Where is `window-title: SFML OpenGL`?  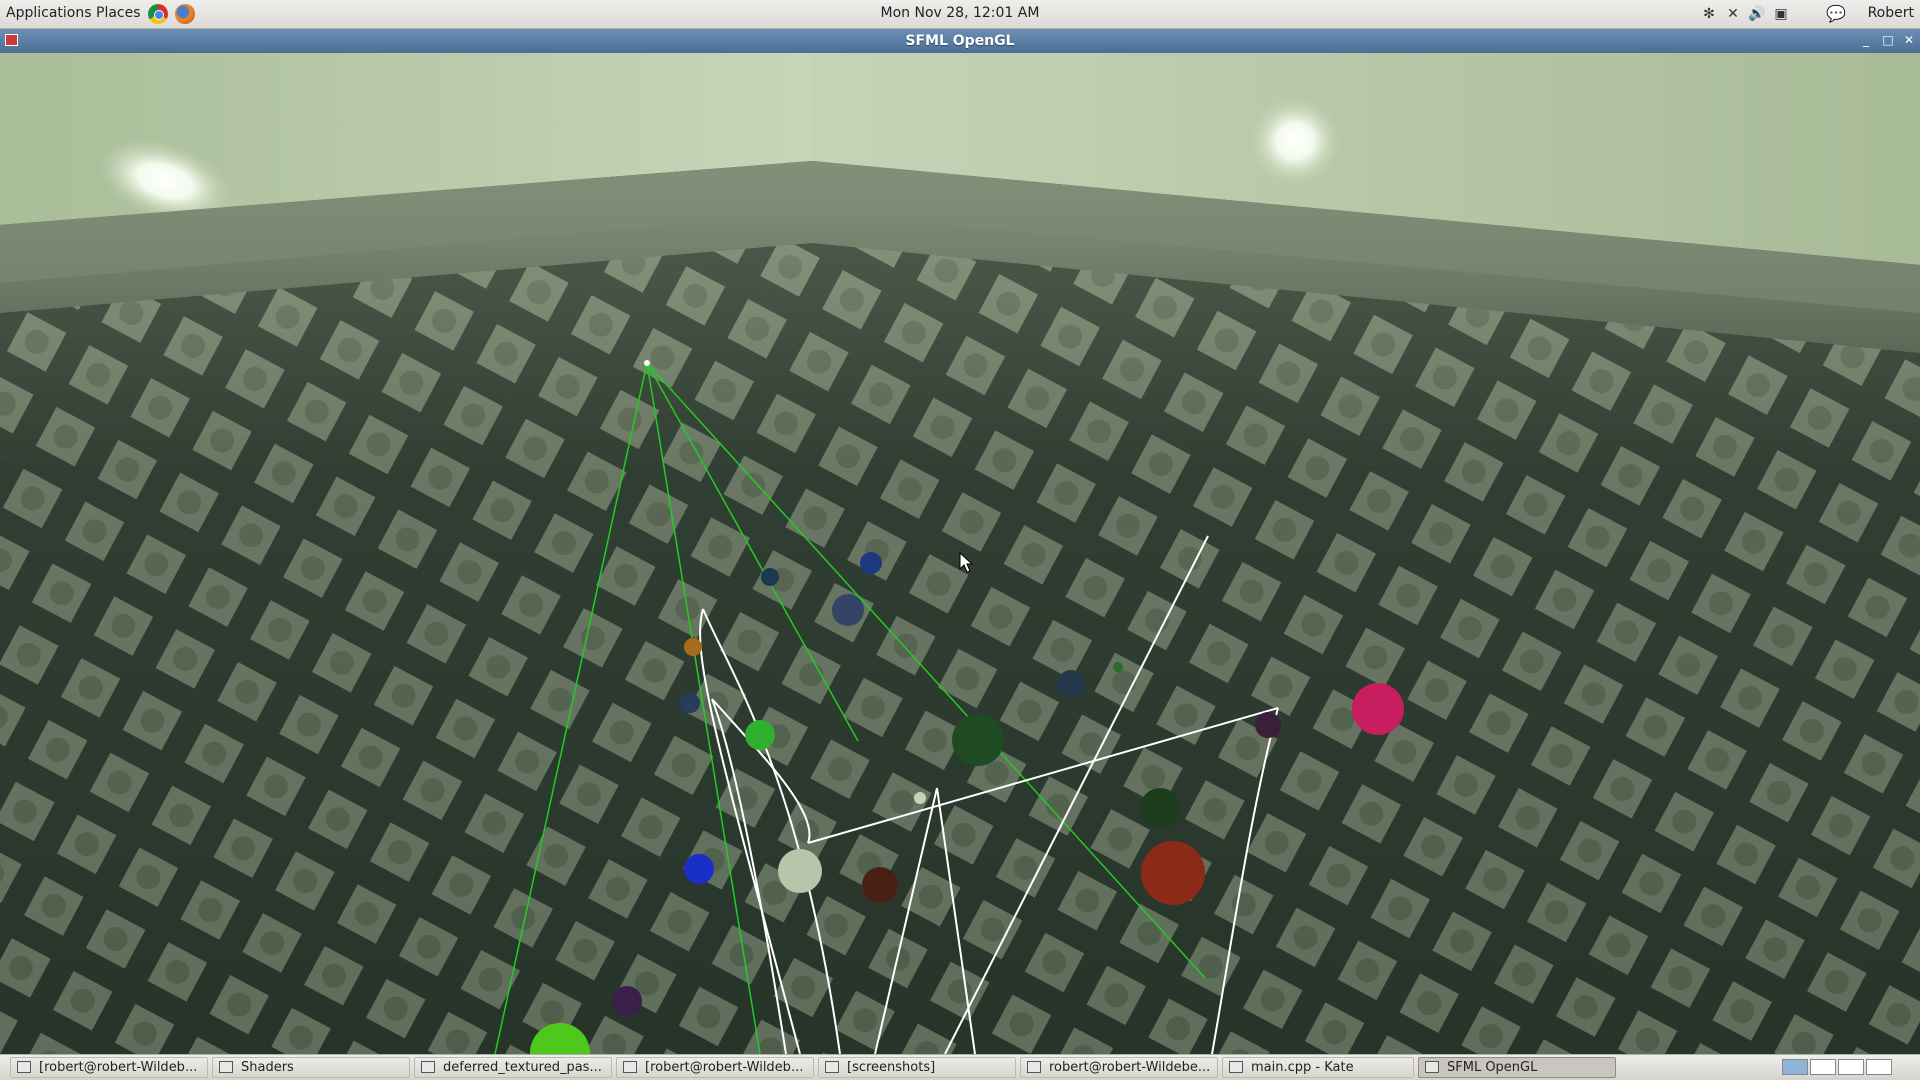
window-title: SFML OpenGL is located at coordinates (960, 41).